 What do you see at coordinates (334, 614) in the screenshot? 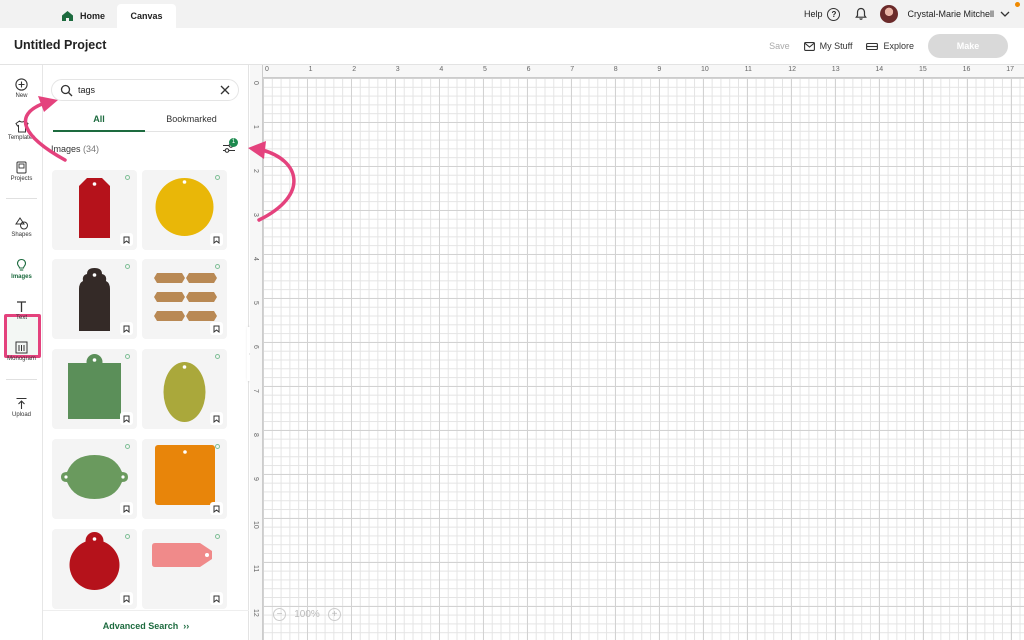
I see `zoom-in-button: +` at bounding box center [334, 614].